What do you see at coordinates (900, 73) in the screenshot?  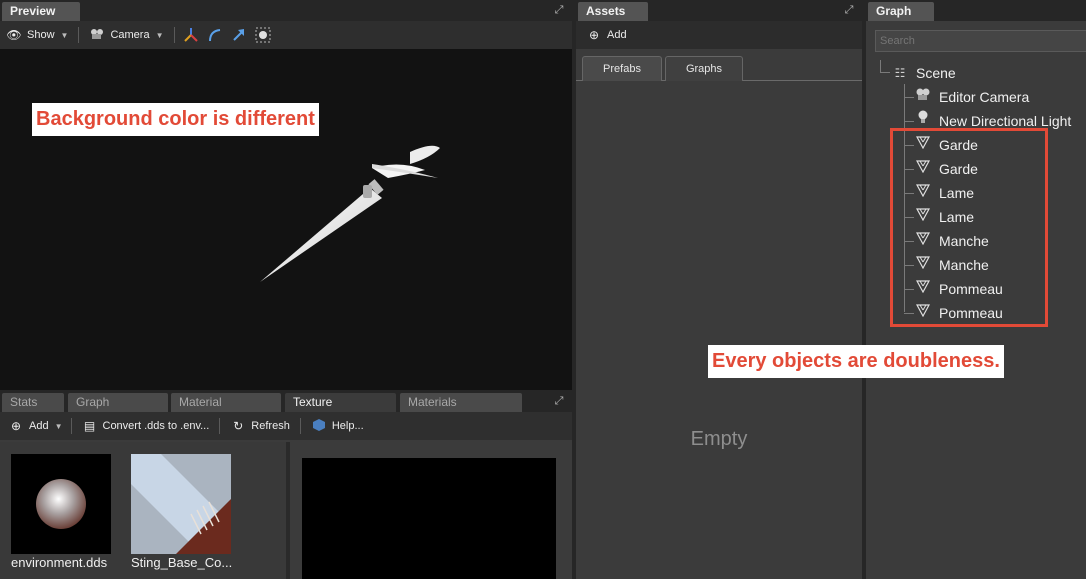 I see `hierarchy-icon: ☷` at bounding box center [900, 73].